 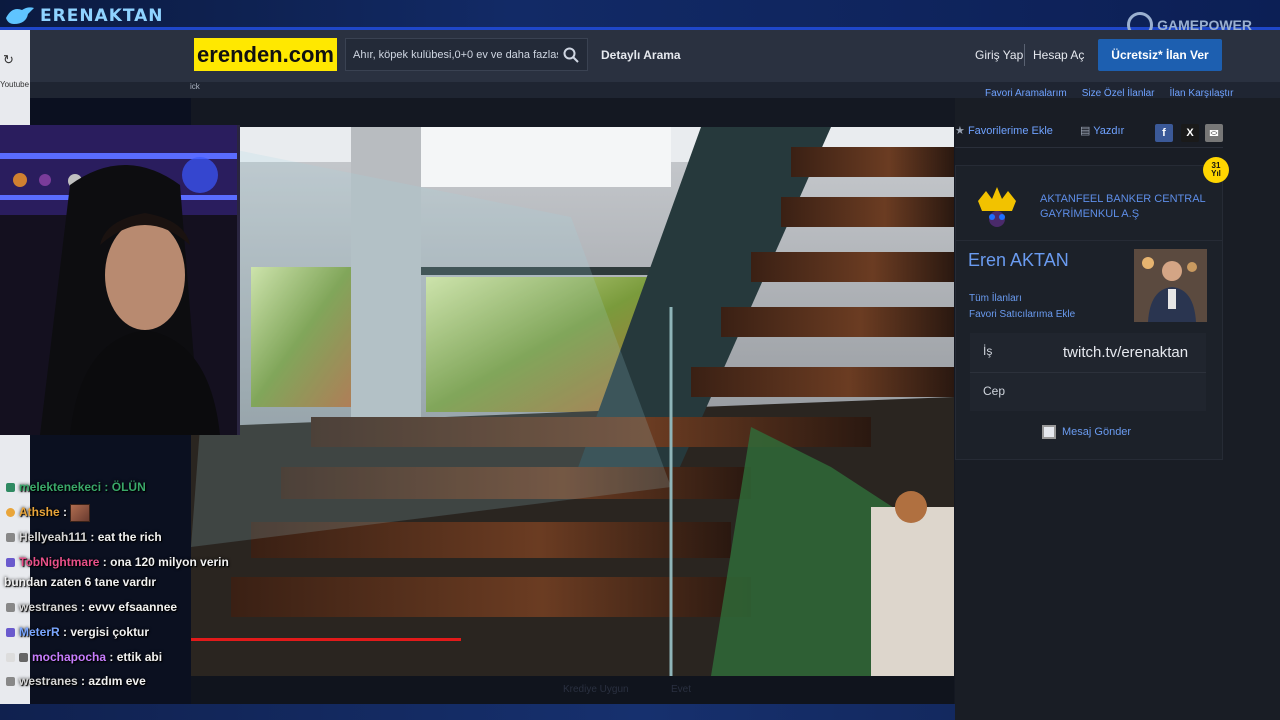 I want to click on chat-message: westranes : azdım eve, so click(x=76, y=681).